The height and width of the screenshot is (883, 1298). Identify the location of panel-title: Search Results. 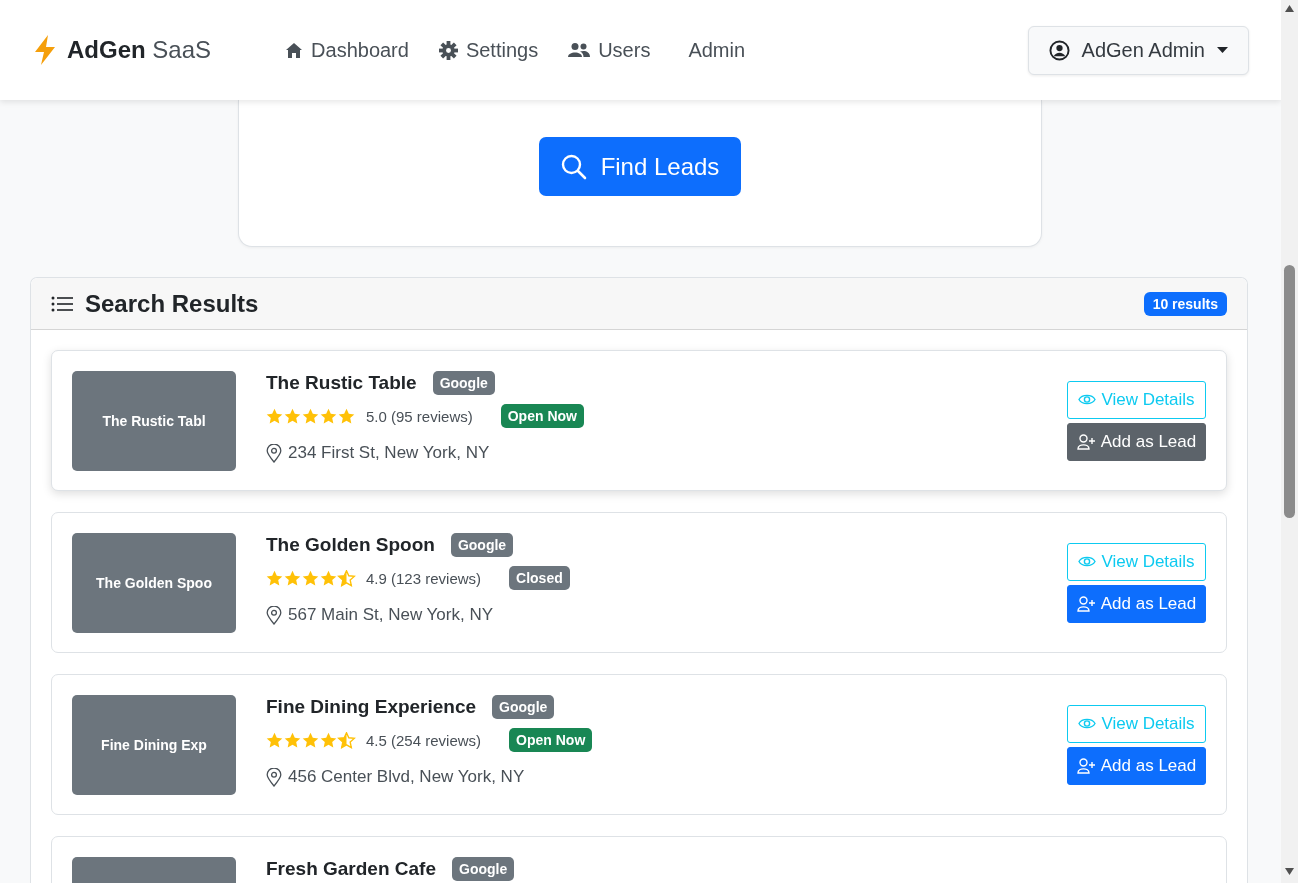
(172, 303).